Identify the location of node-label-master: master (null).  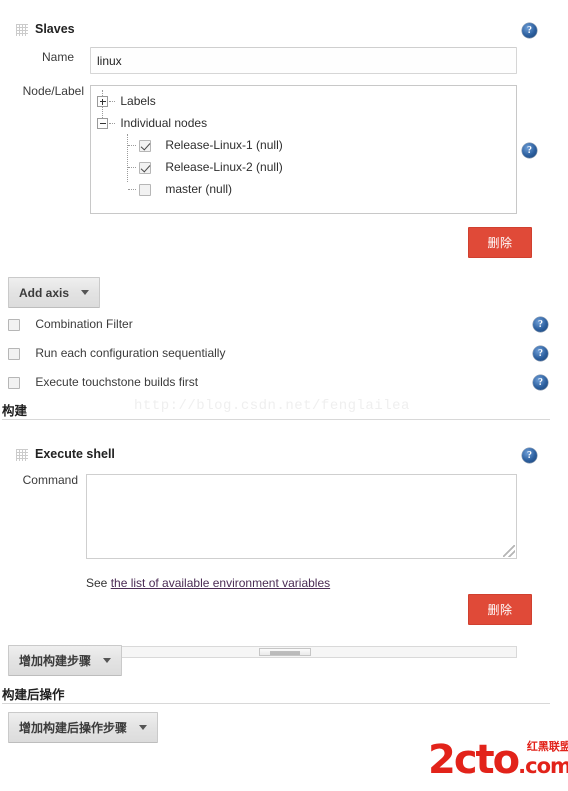
(199, 189).